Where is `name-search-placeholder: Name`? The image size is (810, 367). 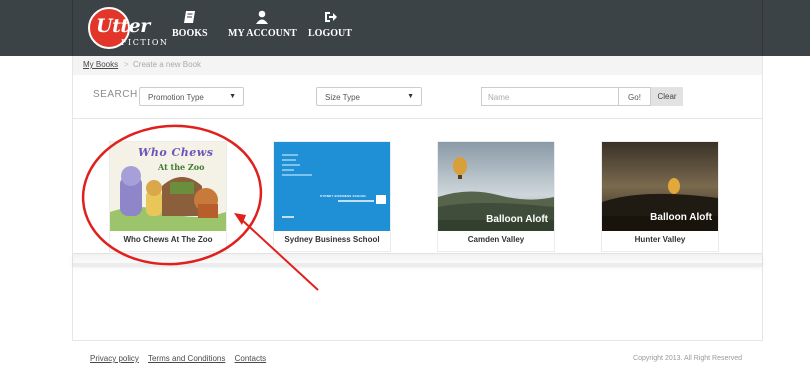
name-search-placeholder: Name is located at coordinates (499, 97).